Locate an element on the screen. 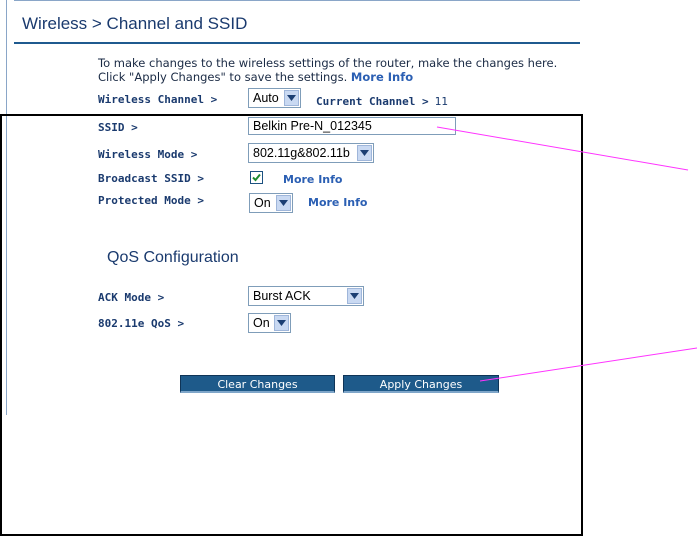 The height and width of the screenshot is (537, 697). ssid-callout-line is located at coordinates (562, 148).